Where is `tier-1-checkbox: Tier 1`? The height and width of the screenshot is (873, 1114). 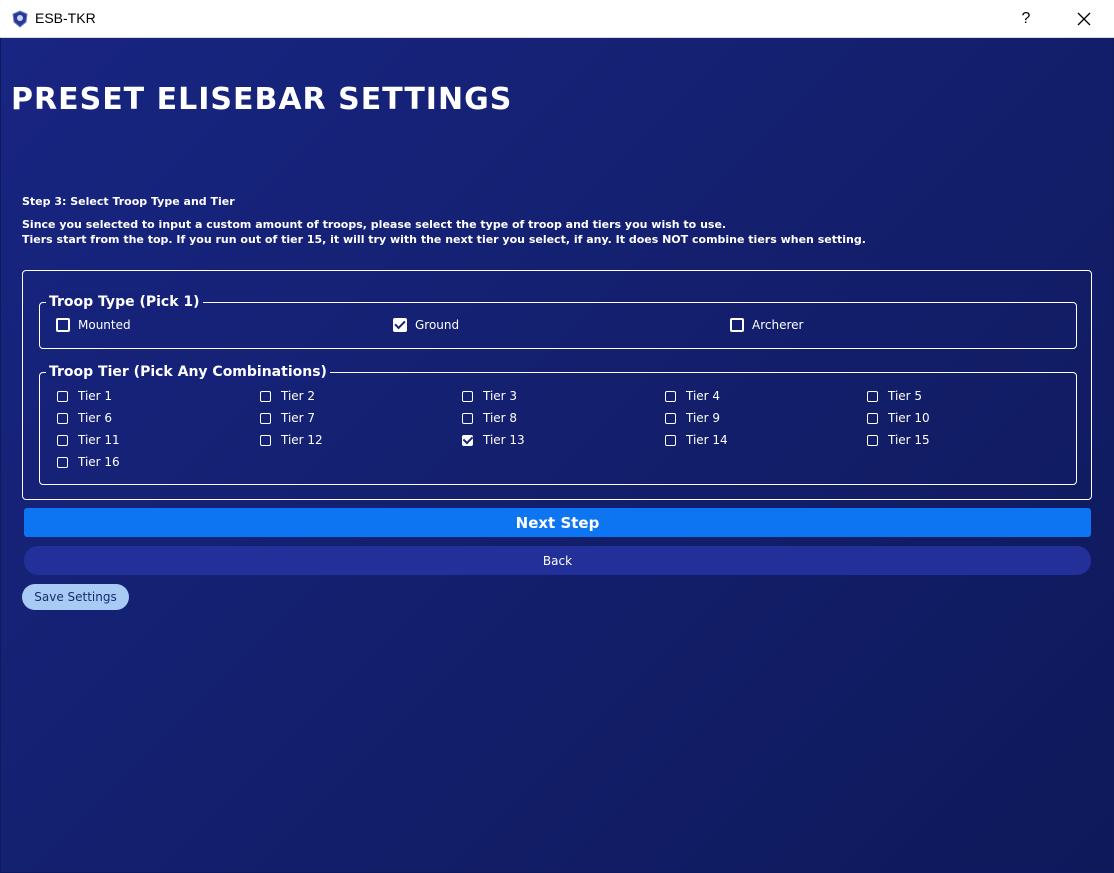
tier-1-checkbox: Tier 1 is located at coordinates (84, 396).